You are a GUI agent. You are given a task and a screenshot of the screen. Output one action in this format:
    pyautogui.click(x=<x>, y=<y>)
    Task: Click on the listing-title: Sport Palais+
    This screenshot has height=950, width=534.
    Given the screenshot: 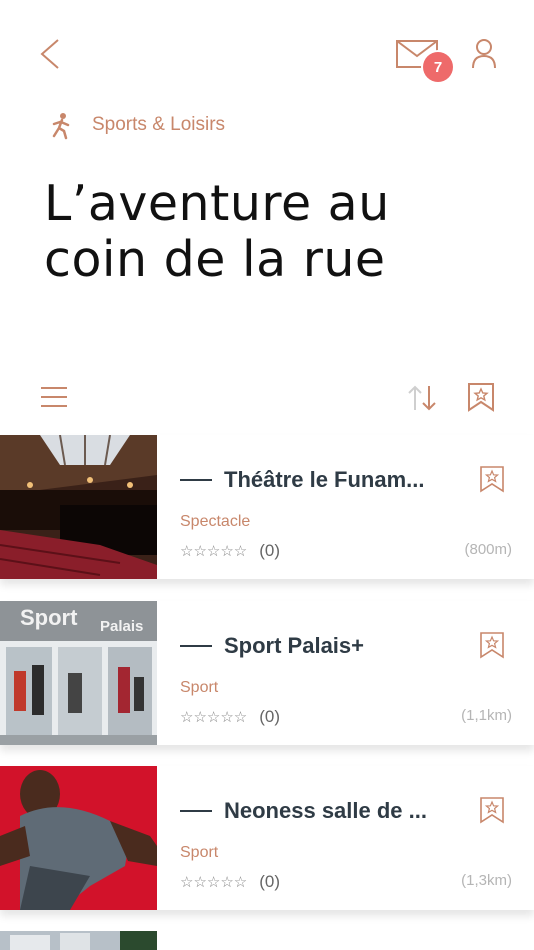 What is the action you would take?
    pyautogui.click(x=272, y=646)
    